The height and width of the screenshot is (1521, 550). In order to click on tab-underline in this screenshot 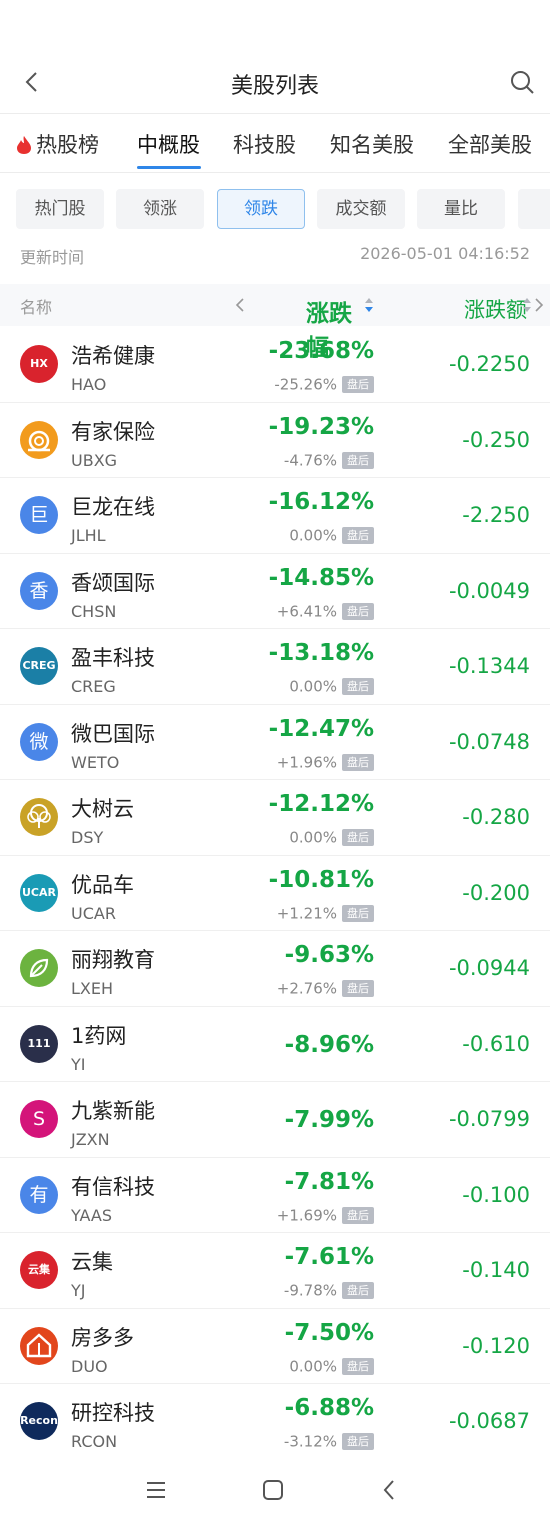, I will do `click(169, 167)`.